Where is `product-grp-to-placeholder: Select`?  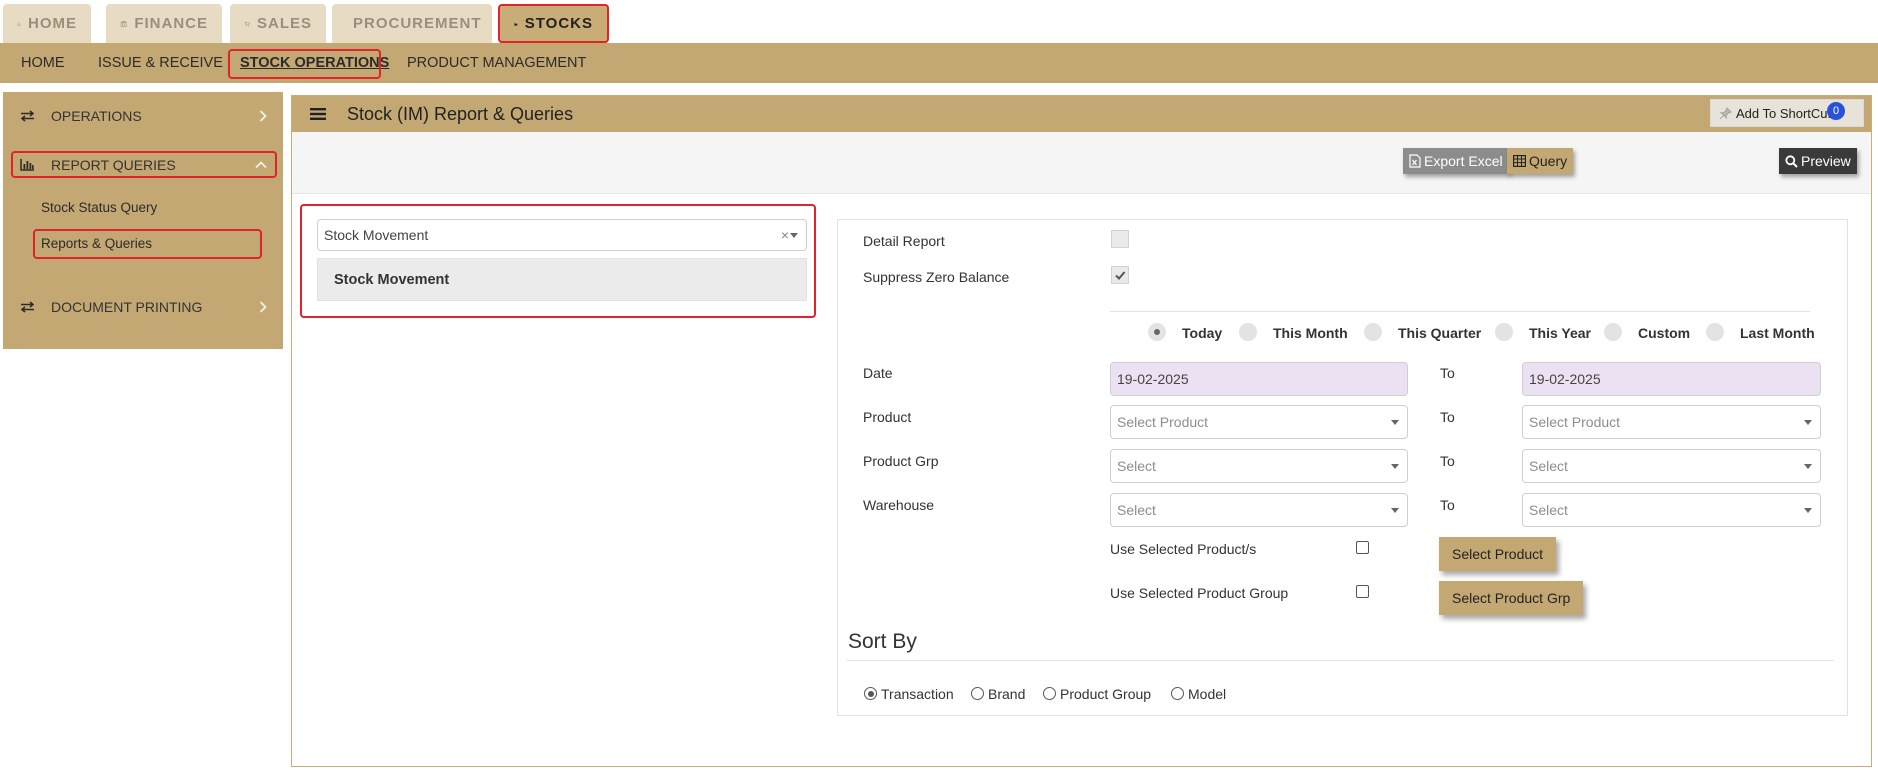
product-grp-to-placeholder: Select is located at coordinates (1548, 466).